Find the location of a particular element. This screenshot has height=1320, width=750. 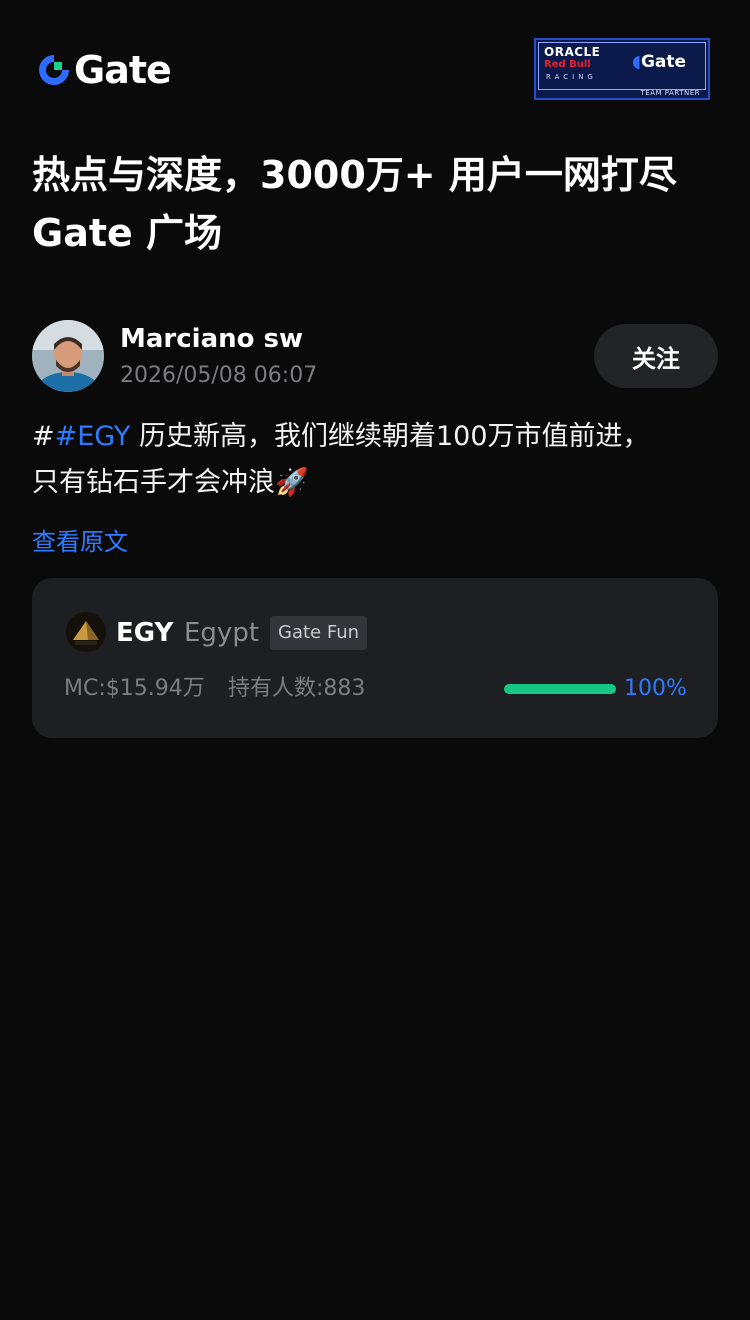

post-line-1: ##EGY 历史新高，我们继续朝着100万市值前进， is located at coordinates (377, 437).